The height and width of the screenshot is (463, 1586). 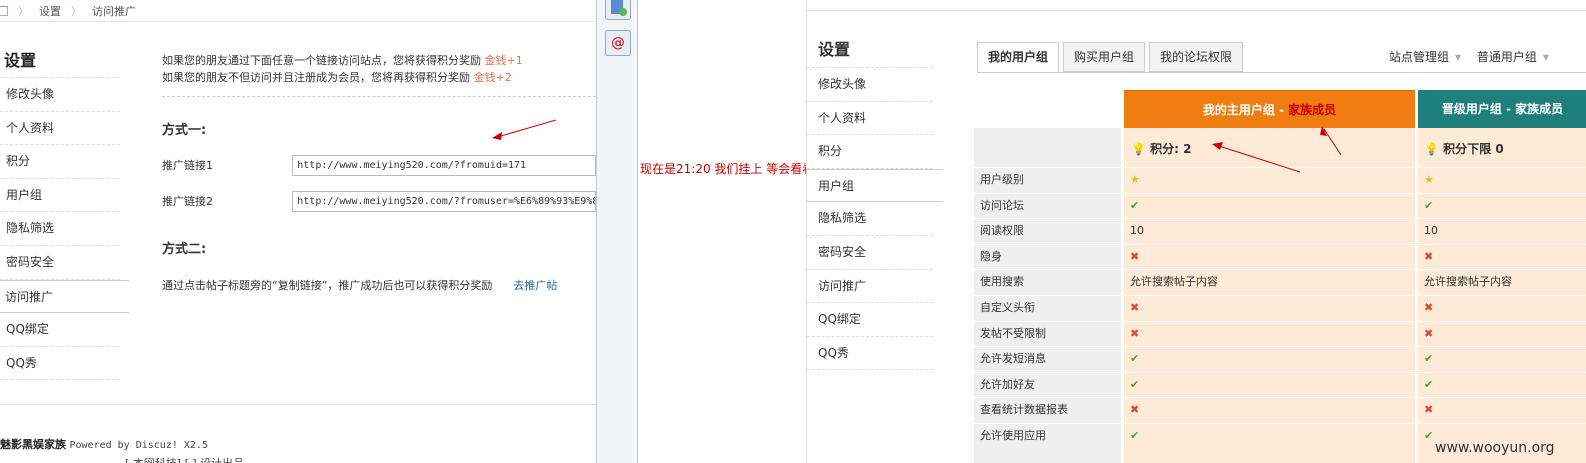 I want to click on powered-by: Powered by Discuz! X2.5, so click(x=139, y=445).